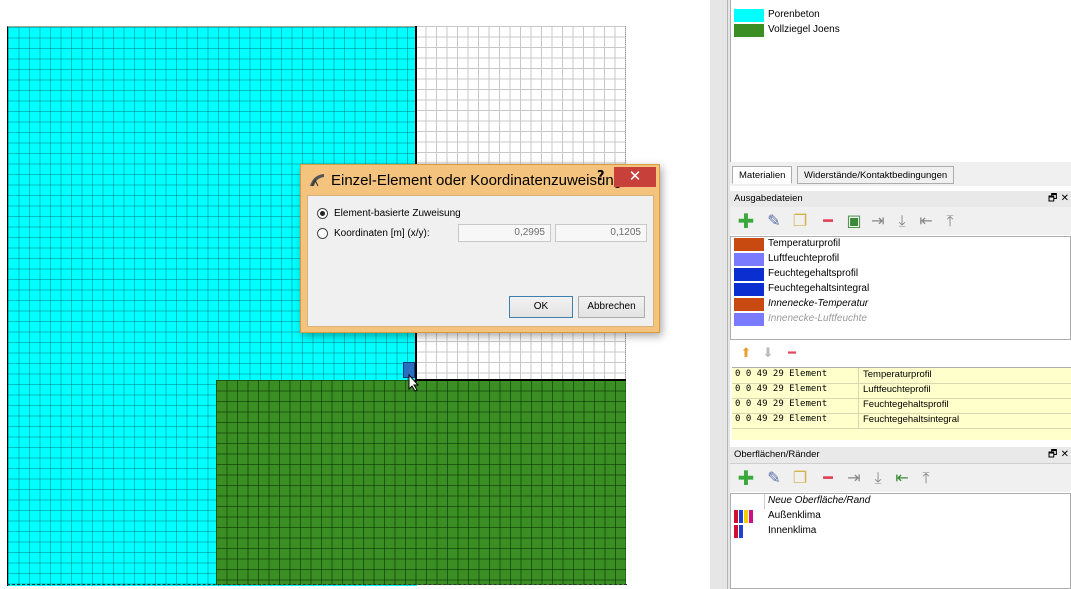  I want to click on table-row: 0 0 49 29 Element Temperaturprofil, so click(901, 376).